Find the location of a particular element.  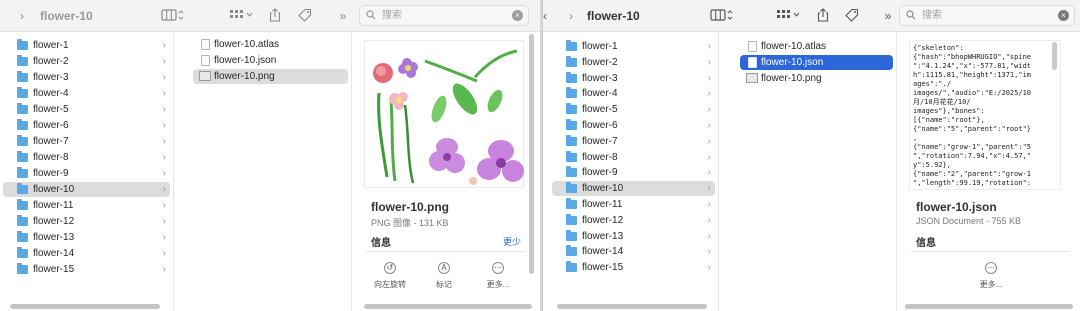

search-placeholder: 搜索 is located at coordinates (392, 15).